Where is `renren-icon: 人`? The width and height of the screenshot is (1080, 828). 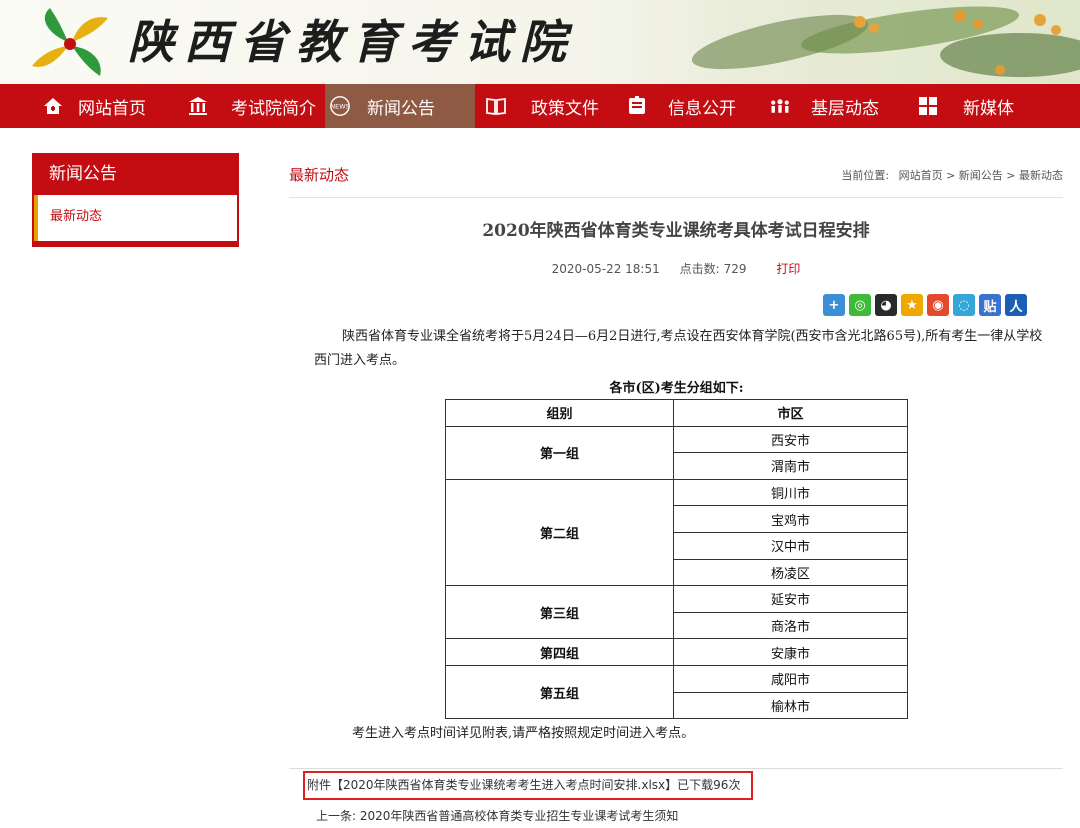 renren-icon: 人 is located at coordinates (1016, 305).